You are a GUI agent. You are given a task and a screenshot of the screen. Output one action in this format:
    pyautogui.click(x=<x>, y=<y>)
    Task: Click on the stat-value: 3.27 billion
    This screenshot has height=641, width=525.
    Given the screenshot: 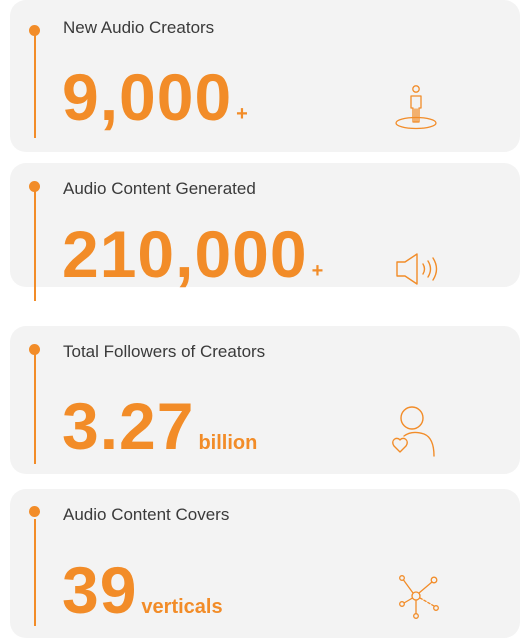 What is the action you would take?
    pyautogui.click(x=159, y=426)
    